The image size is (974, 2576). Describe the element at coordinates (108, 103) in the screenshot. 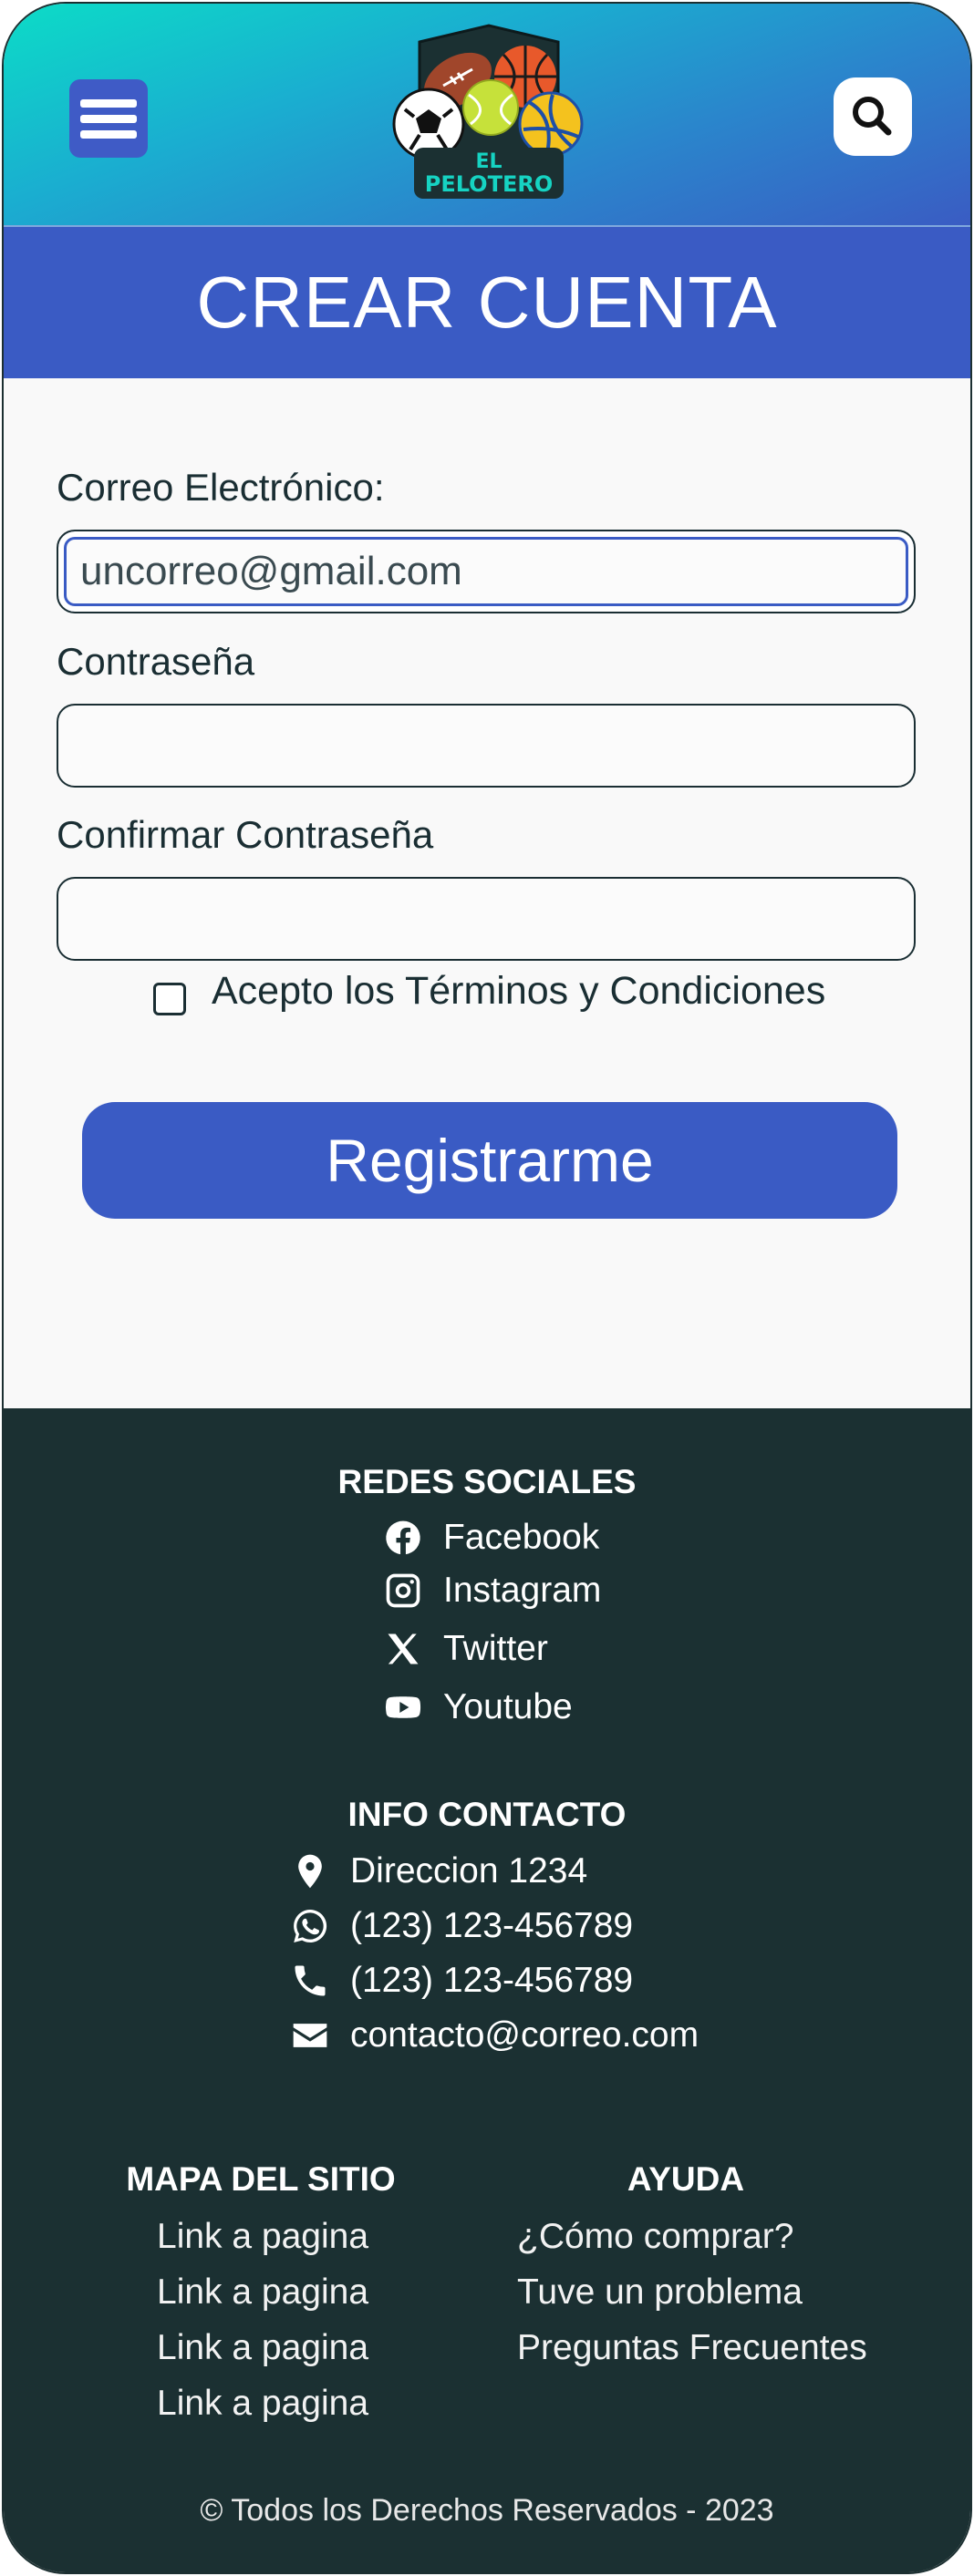

I see `hamburger-menu-icon` at that location.